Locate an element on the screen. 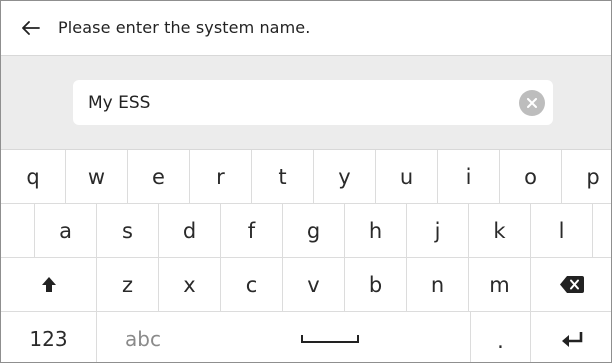 Image resolution: width=612 pixels, height=363 pixels. enter-return-icon is located at coordinates (572, 339).